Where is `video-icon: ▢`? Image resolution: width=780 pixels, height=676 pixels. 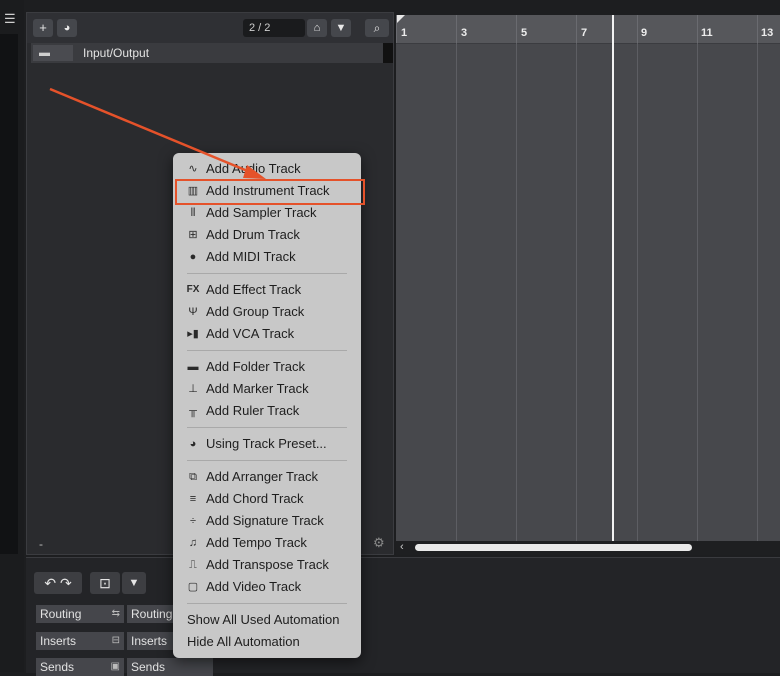 video-icon: ▢ is located at coordinates (193, 587).